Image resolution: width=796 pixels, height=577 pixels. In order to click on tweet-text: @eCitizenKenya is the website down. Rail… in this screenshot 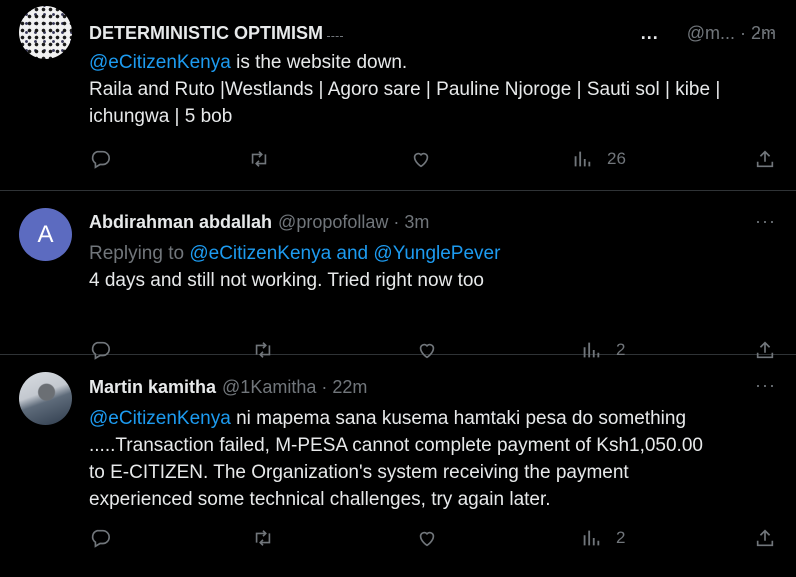, I will do `click(430, 89)`.